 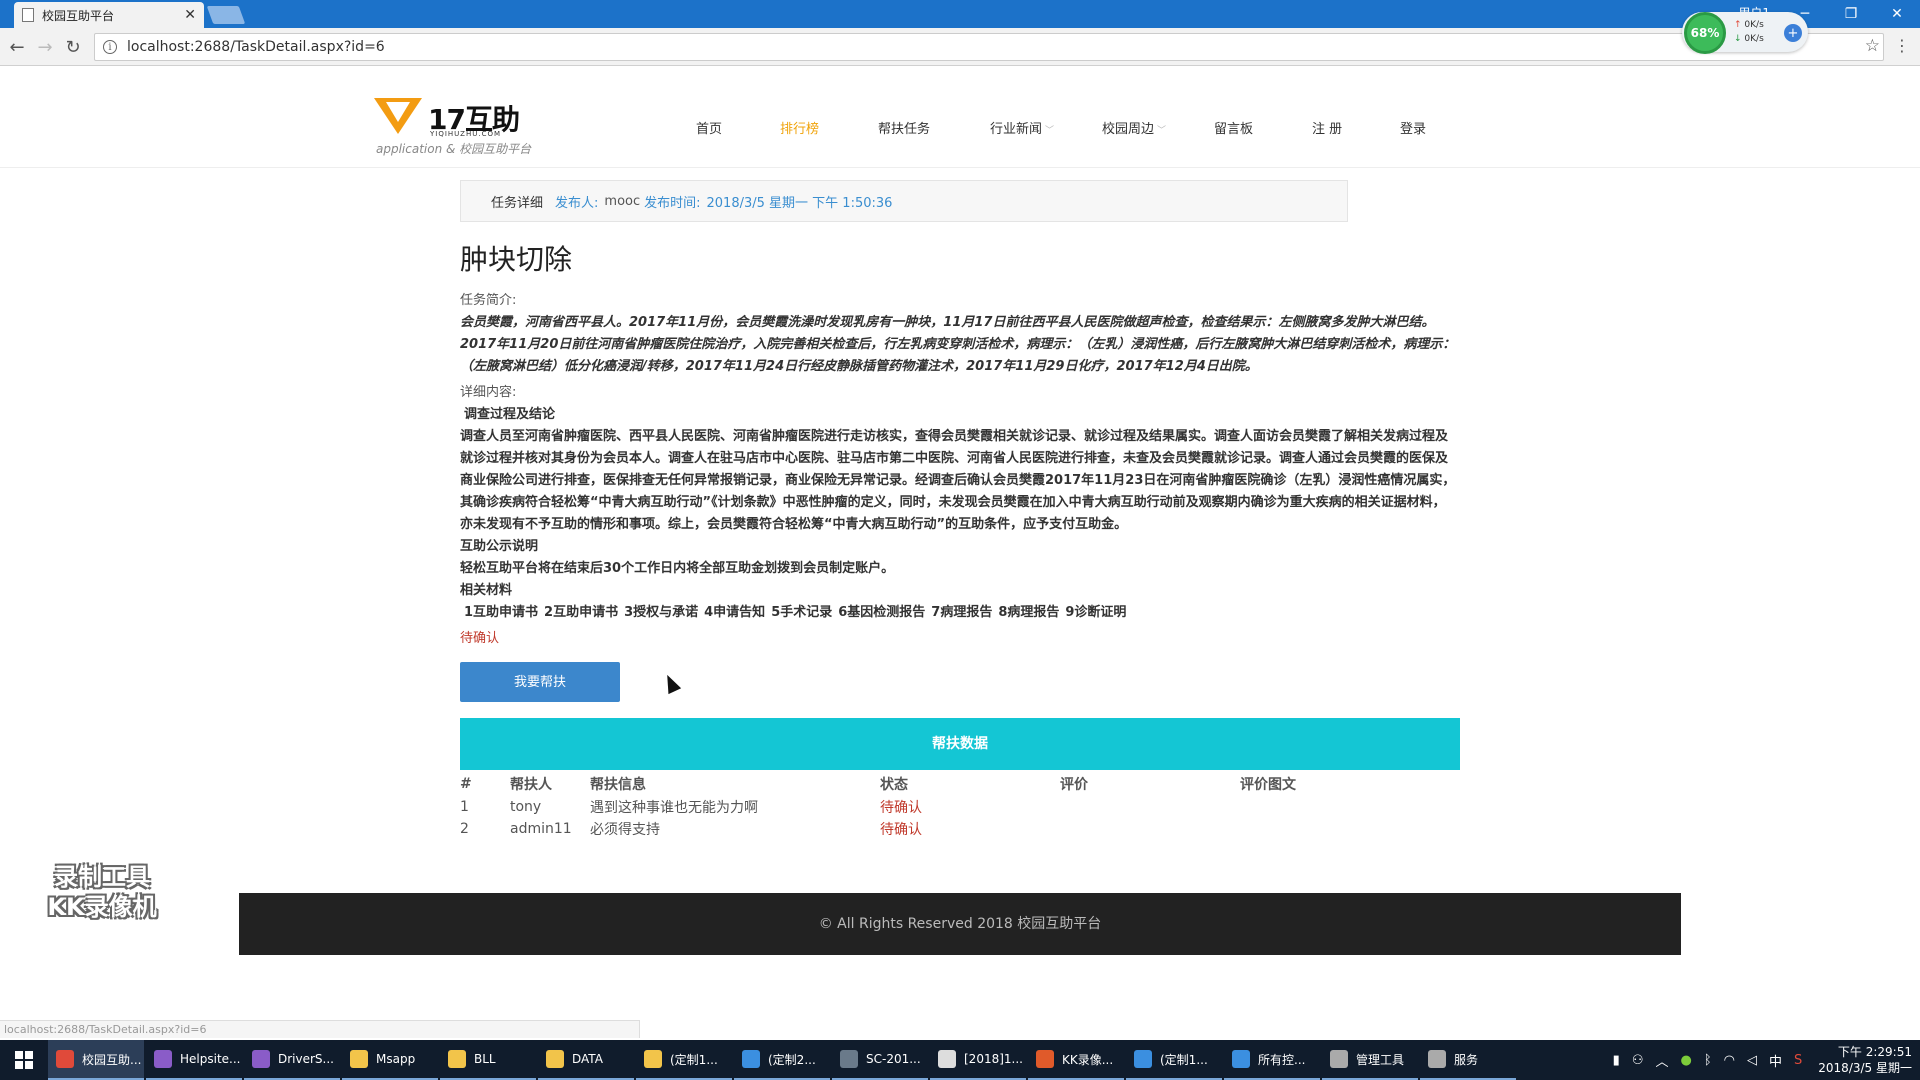 What do you see at coordinates (1897, 14) in the screenshot?
I see `close-window-icon: ✕` at bounding box center [1897, 14].